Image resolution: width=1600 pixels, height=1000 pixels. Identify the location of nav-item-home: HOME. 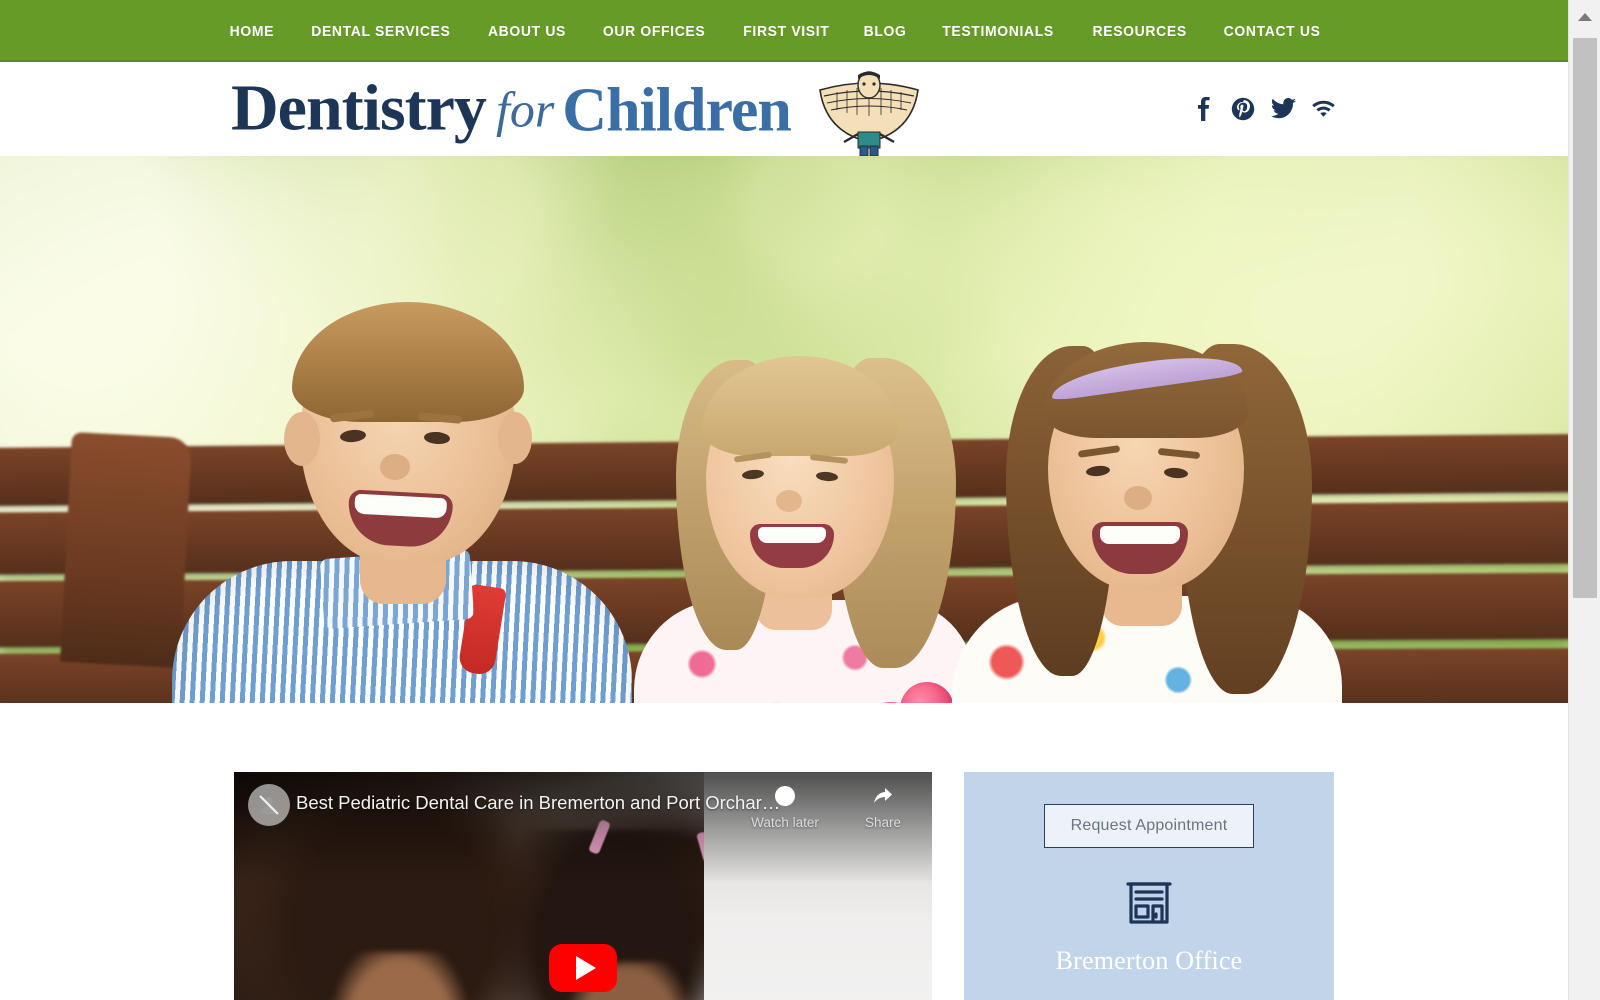
(252, 31).